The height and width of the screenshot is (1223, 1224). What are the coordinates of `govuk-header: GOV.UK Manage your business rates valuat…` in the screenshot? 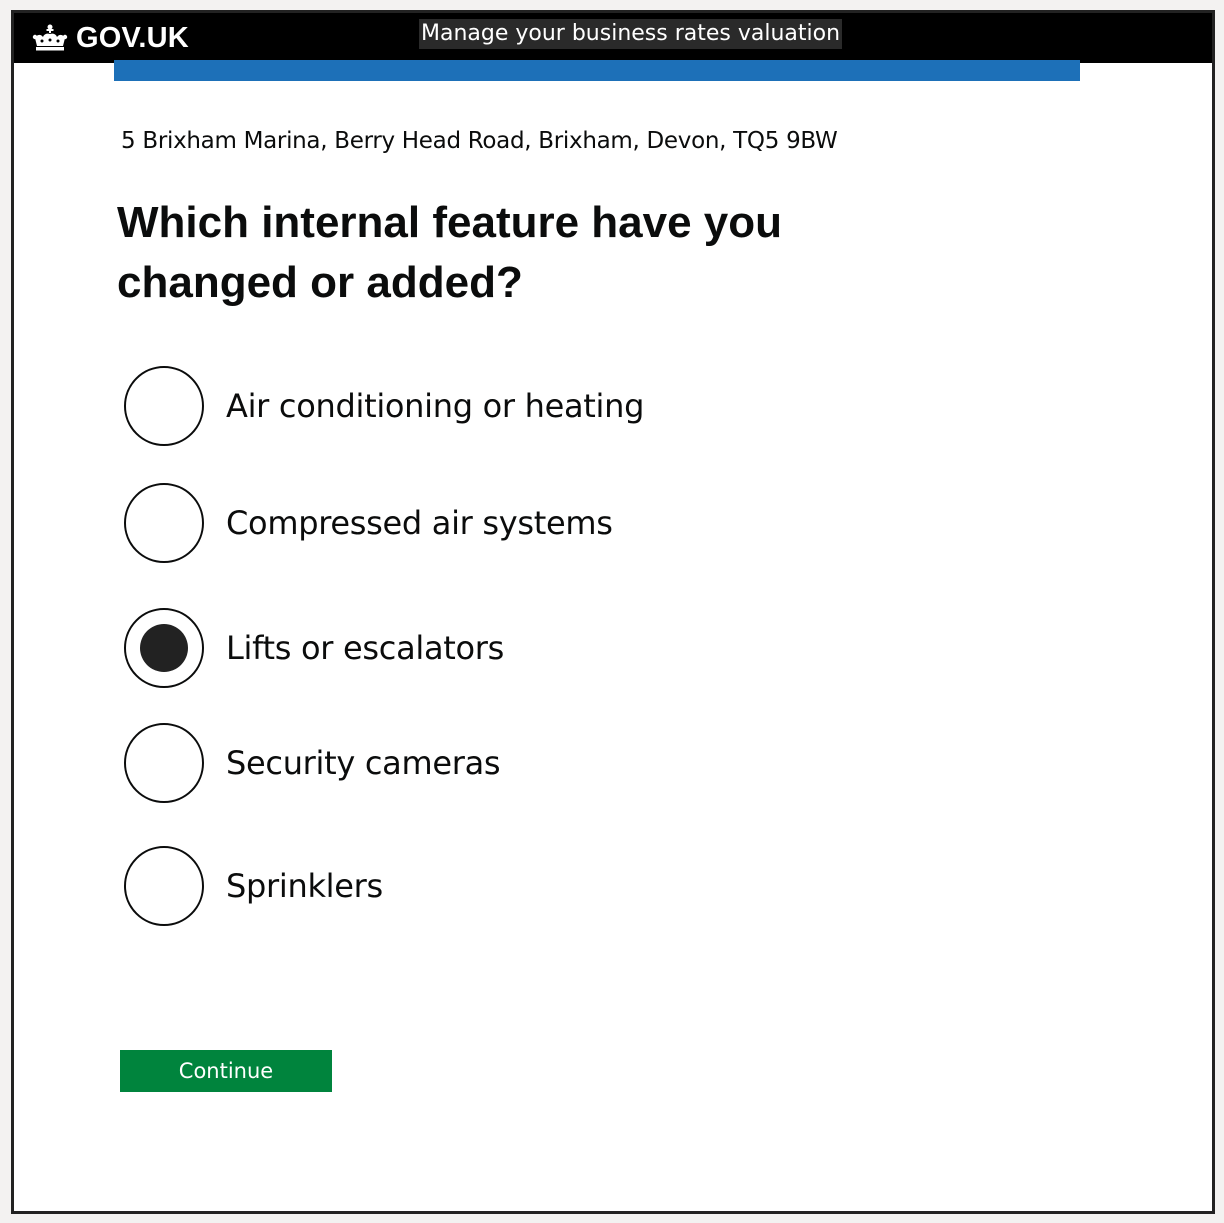 It's located at (613, 38).